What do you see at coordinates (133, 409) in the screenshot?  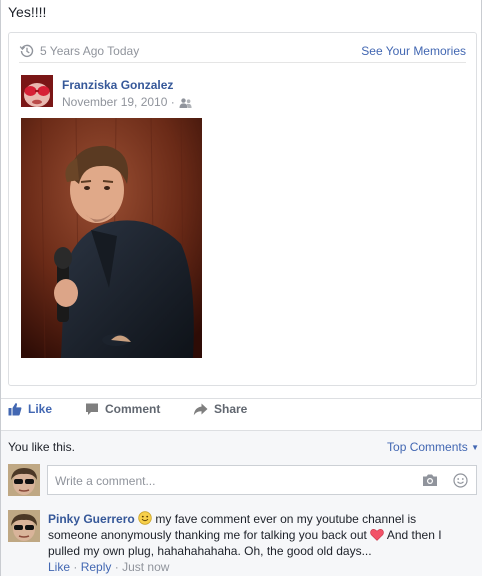 I see `comment-label: Comment` at bounding box center [133, 409].